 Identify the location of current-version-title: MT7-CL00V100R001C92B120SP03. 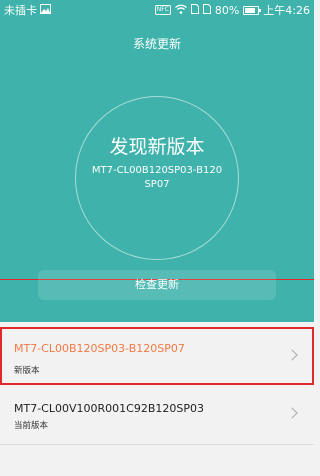
(109, 408).